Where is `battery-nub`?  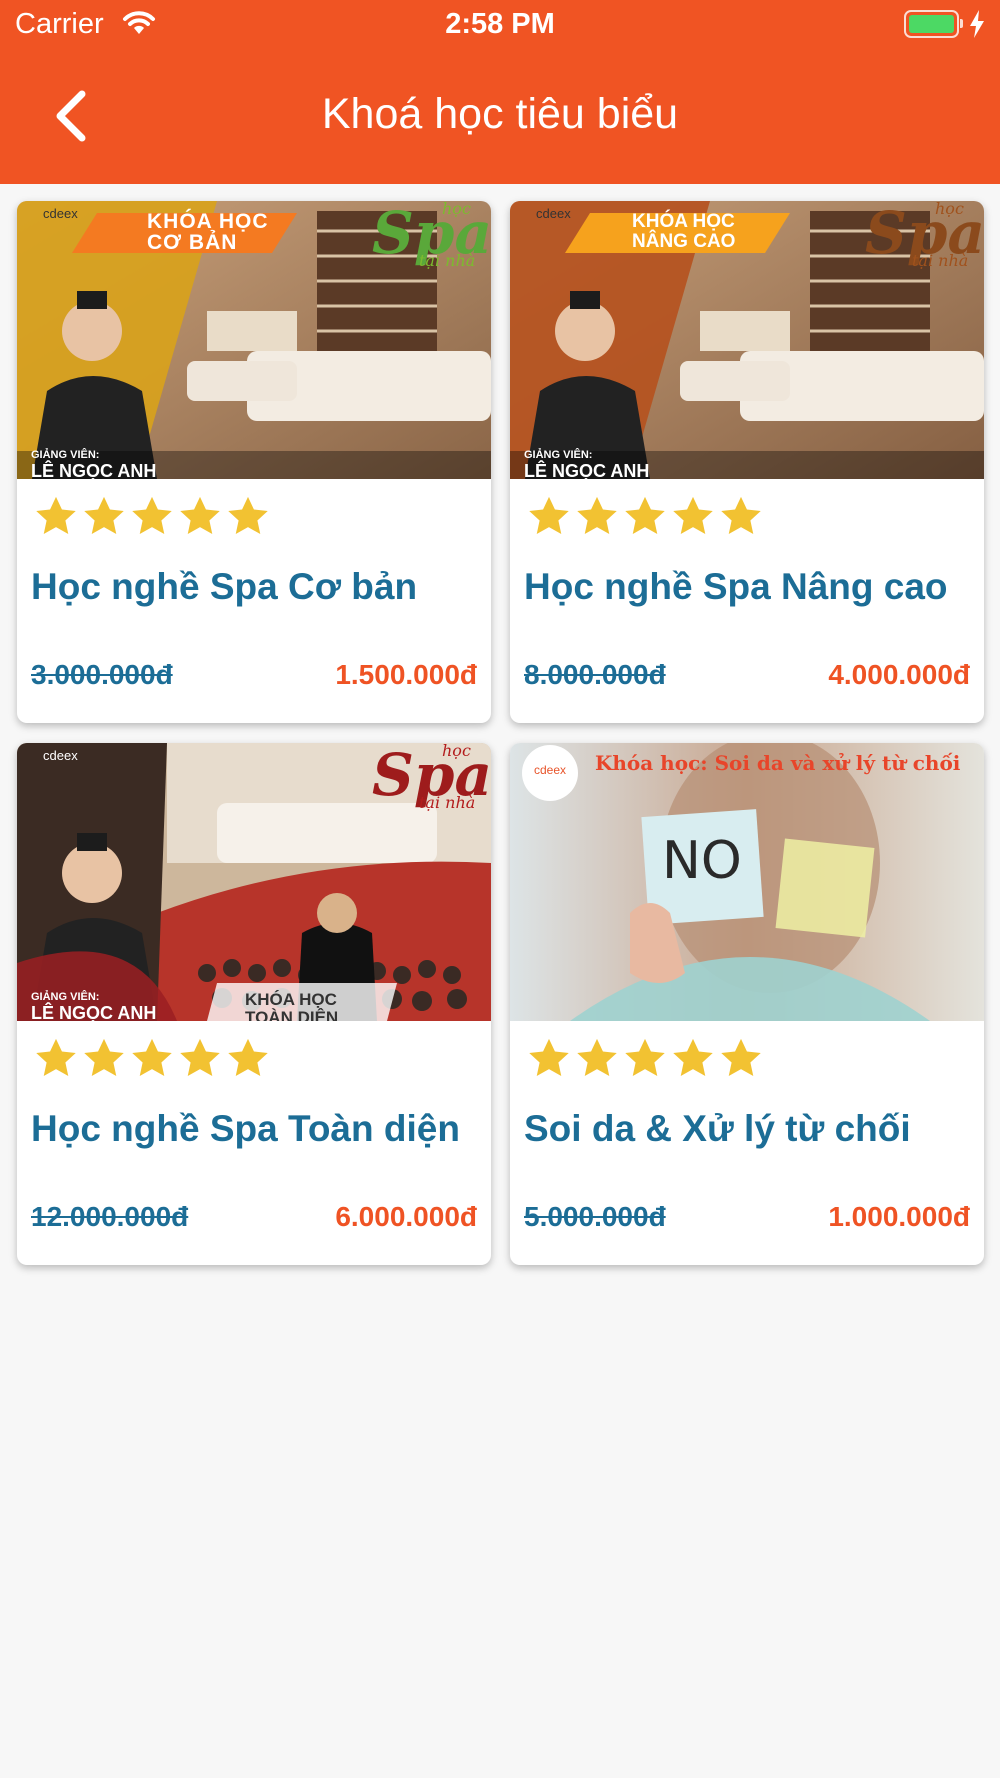 battery-nub is located at coordinates (961, 23).